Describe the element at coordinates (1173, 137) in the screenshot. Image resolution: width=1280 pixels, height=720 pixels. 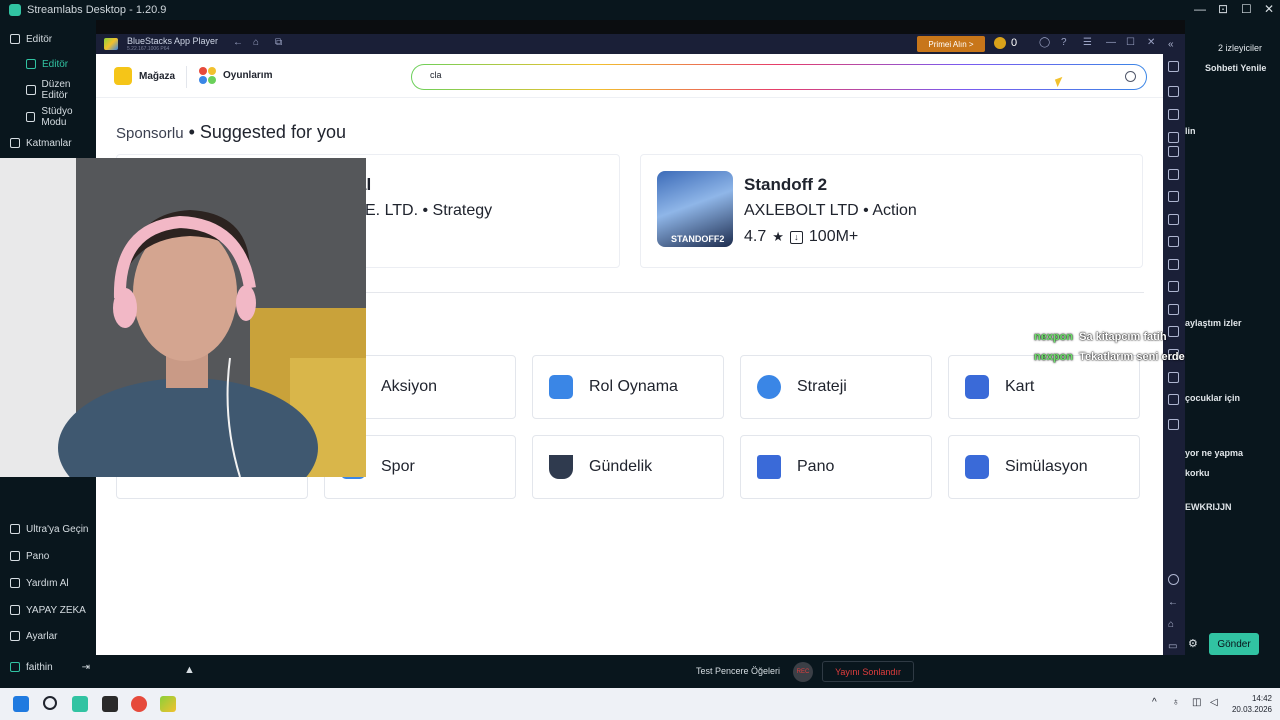
I see `keyboard-icon` at that location.